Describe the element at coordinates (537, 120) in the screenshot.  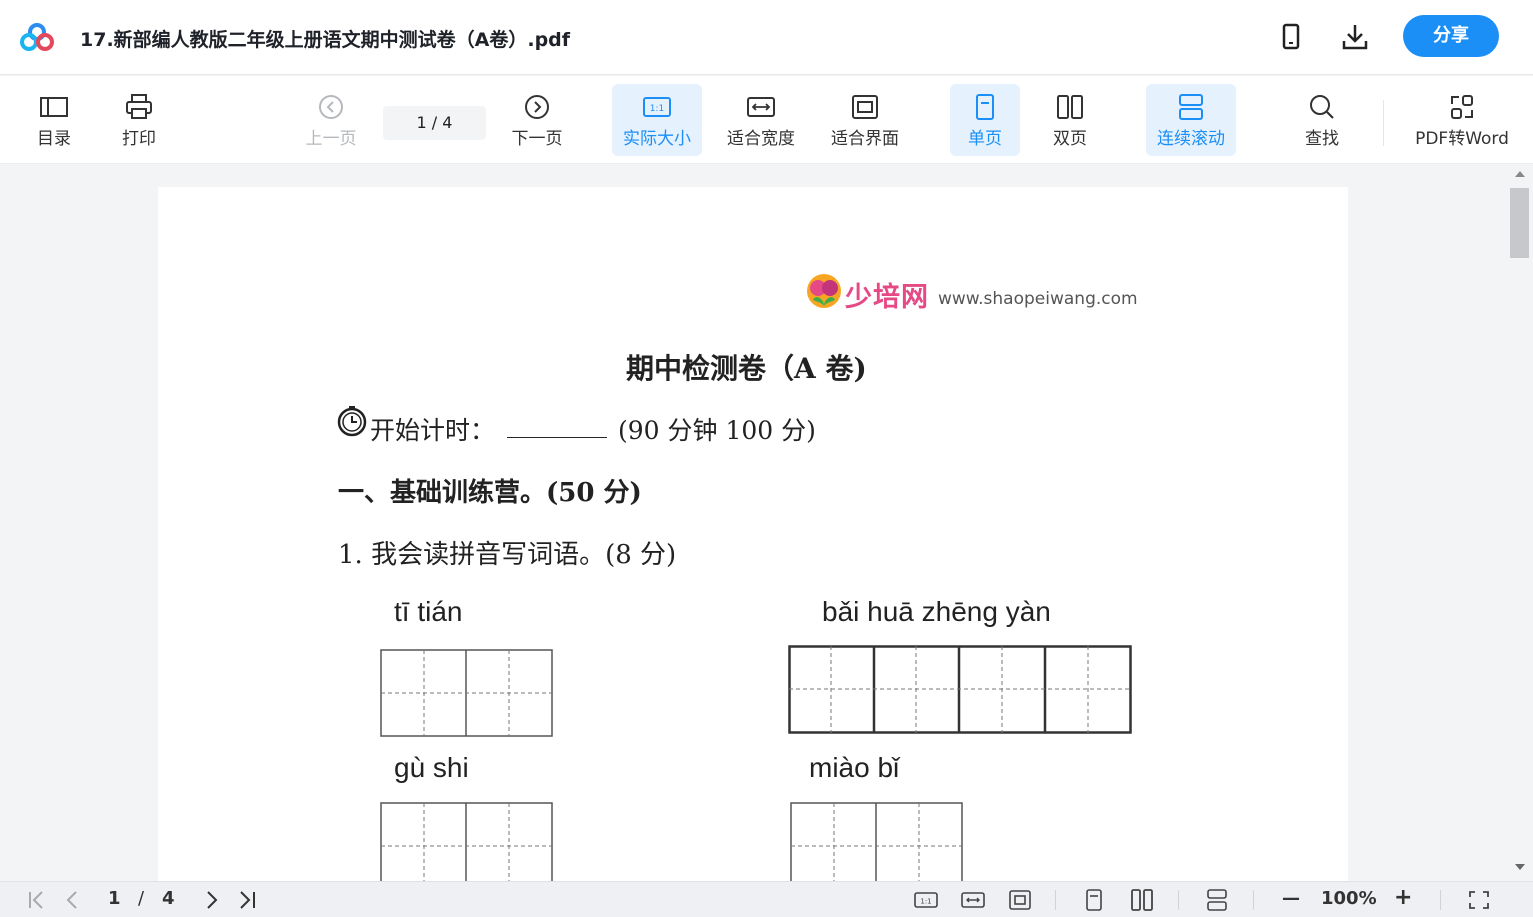
I see `next-page-button: 下一页` at that location.